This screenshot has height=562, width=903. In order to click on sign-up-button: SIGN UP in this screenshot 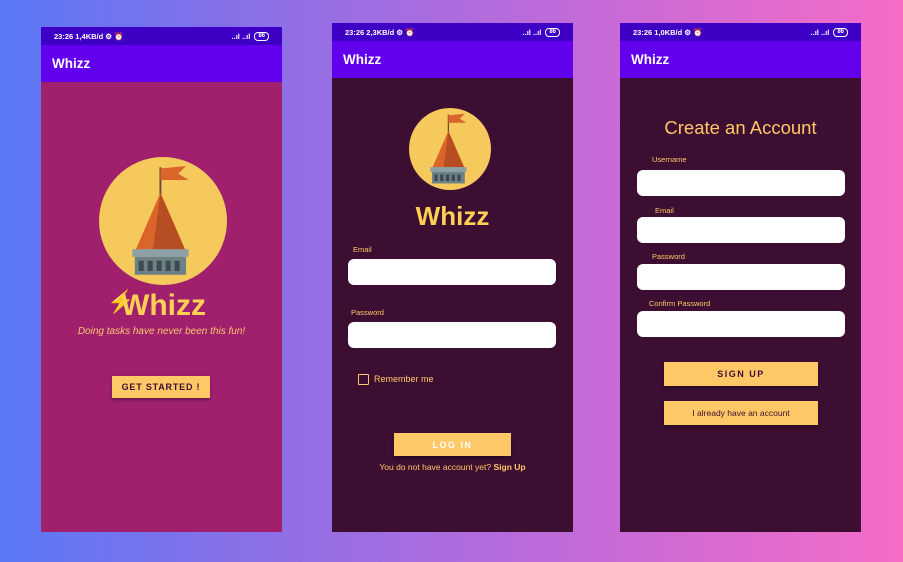, I will do `click(741, 374)`.